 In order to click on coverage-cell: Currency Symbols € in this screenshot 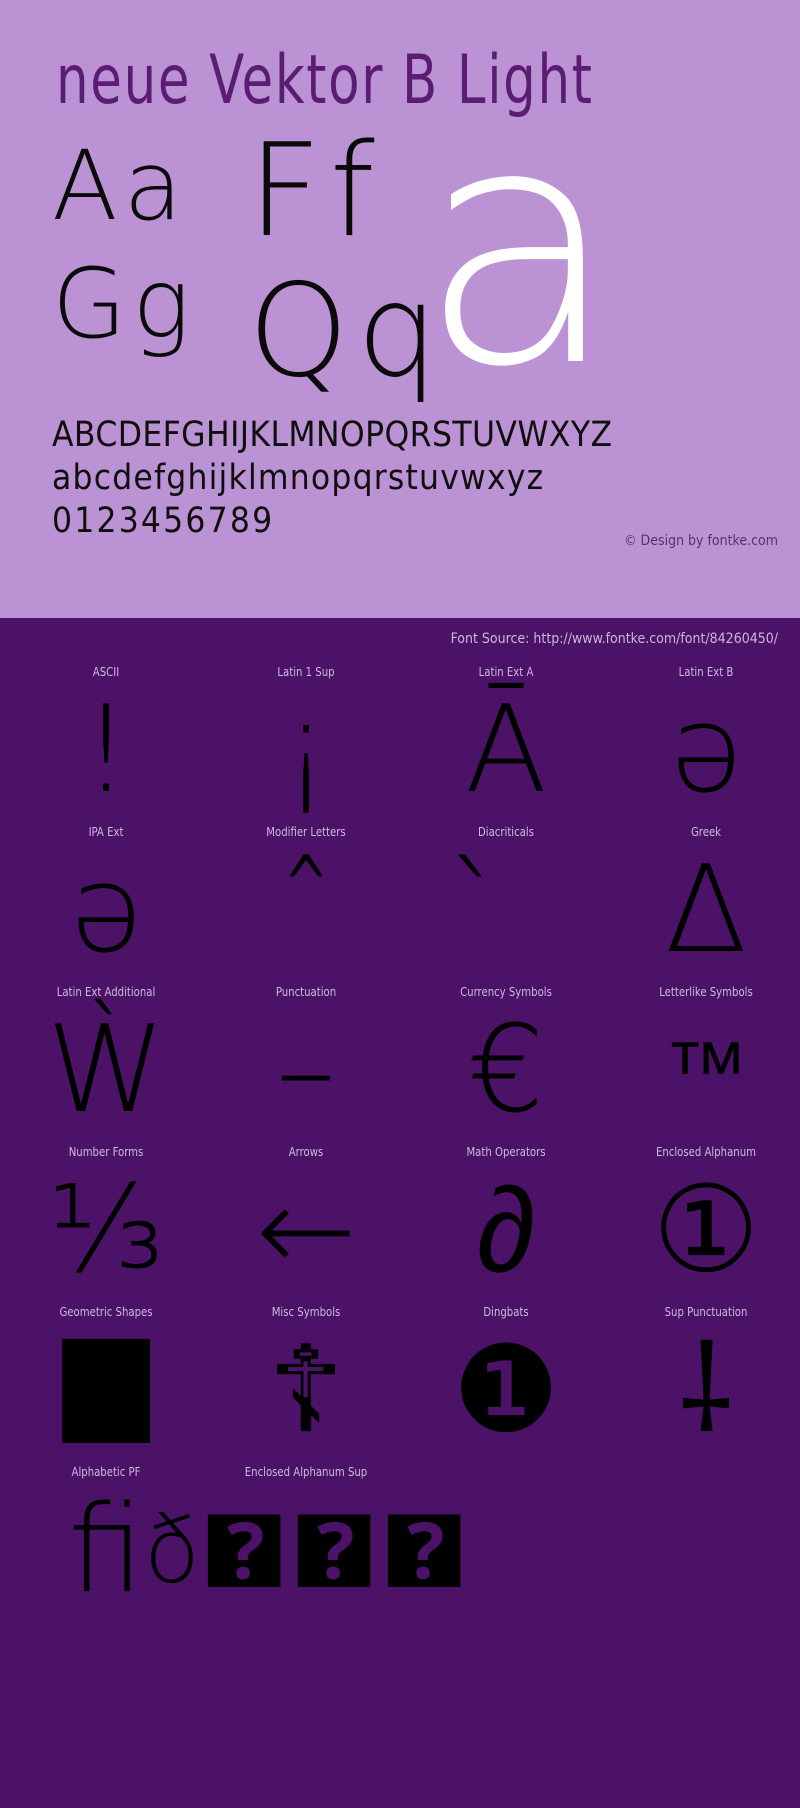, I will do `click(506, 1064)`.